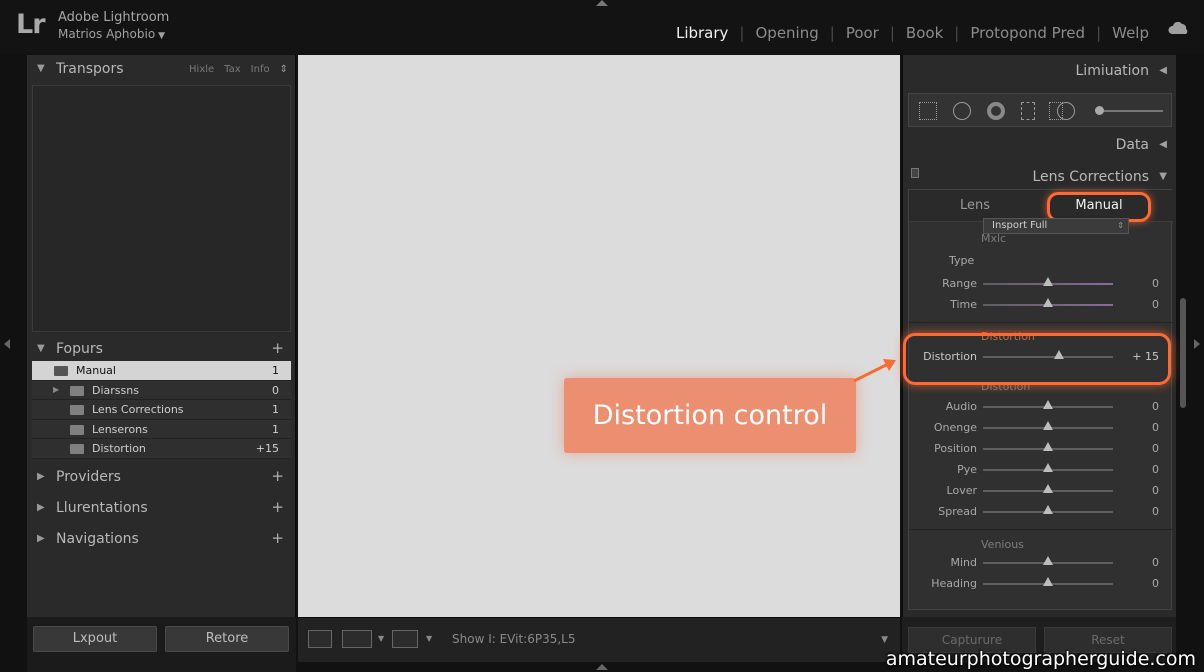  What do you see at coordinates (95, 639) in the screenshot?
I see `export-button: Lxpout` at bounding box center [95, 639].